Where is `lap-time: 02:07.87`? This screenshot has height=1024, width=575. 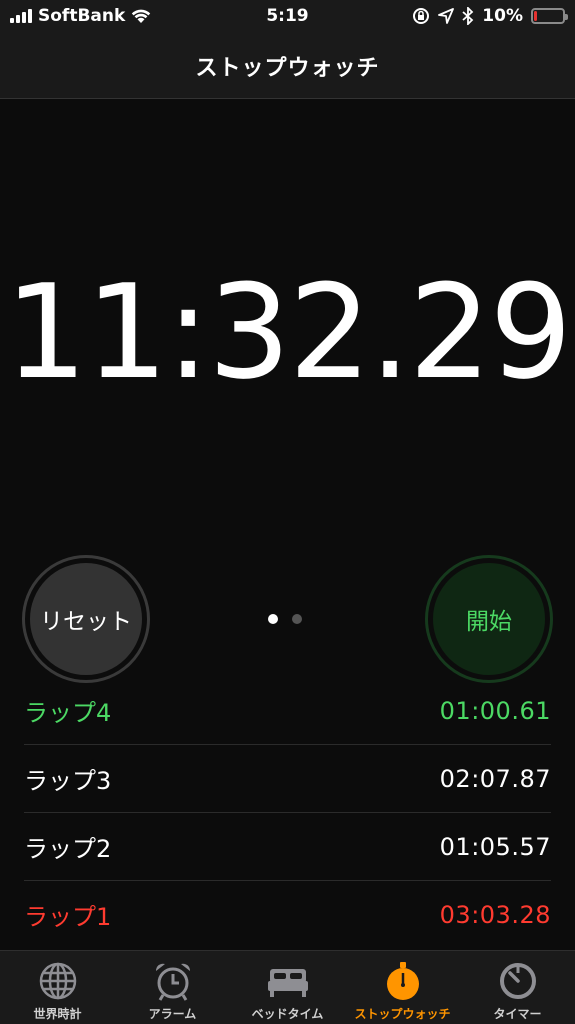 lap-time: 02:07.87 is located at coordinates (495, 778).